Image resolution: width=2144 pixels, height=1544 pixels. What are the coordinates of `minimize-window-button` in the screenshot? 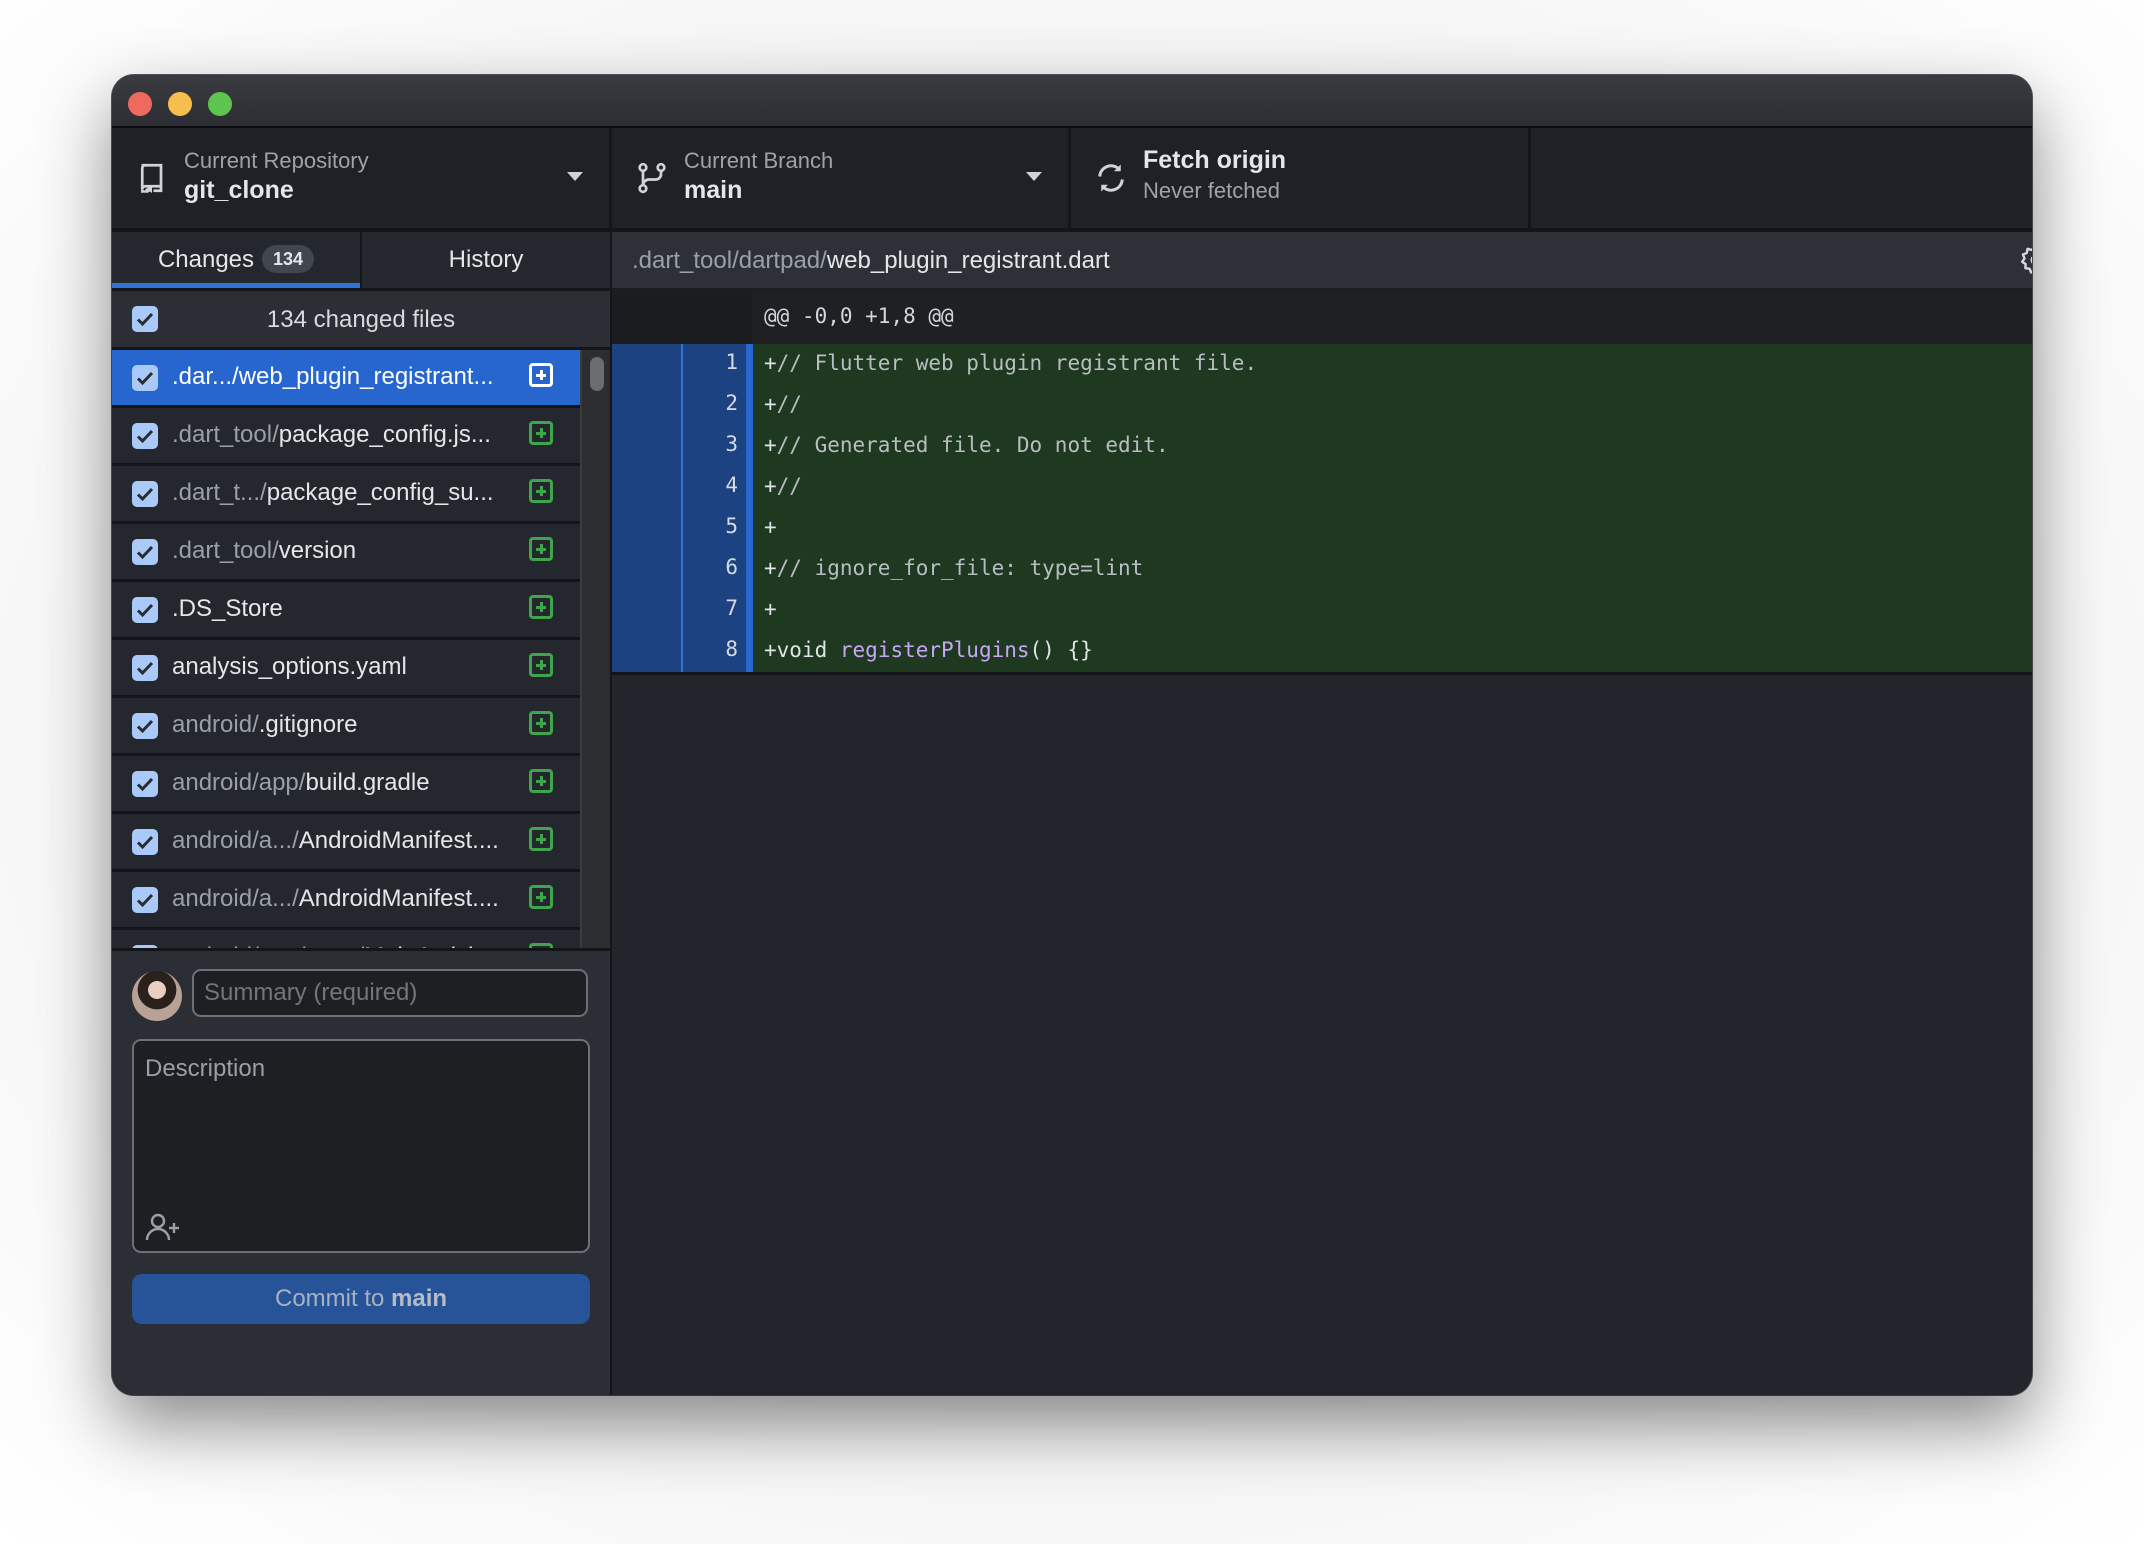 It's located at (180, 104).